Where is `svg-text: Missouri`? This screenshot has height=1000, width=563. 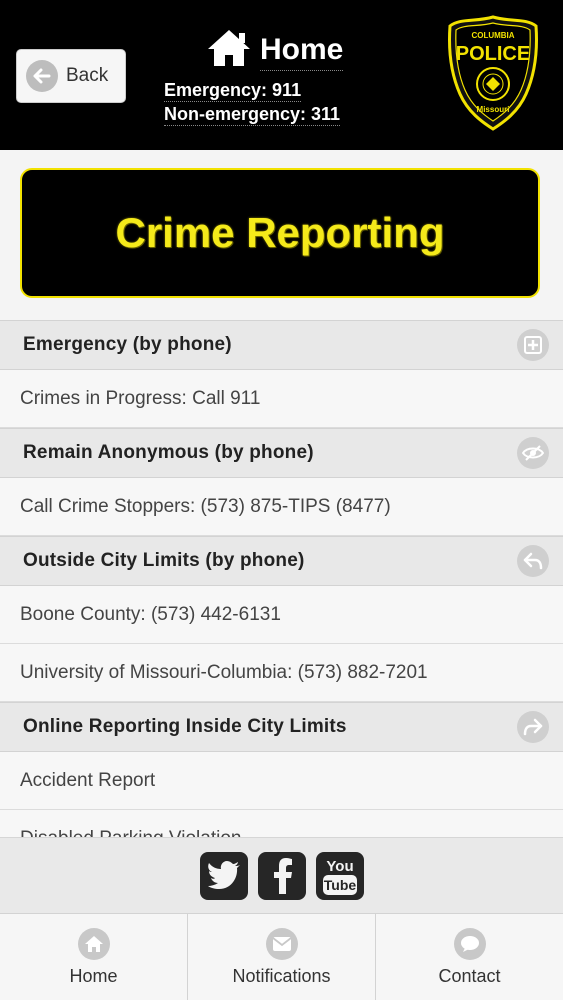 svg-text: Missouri is located at coordinates (493, 109).